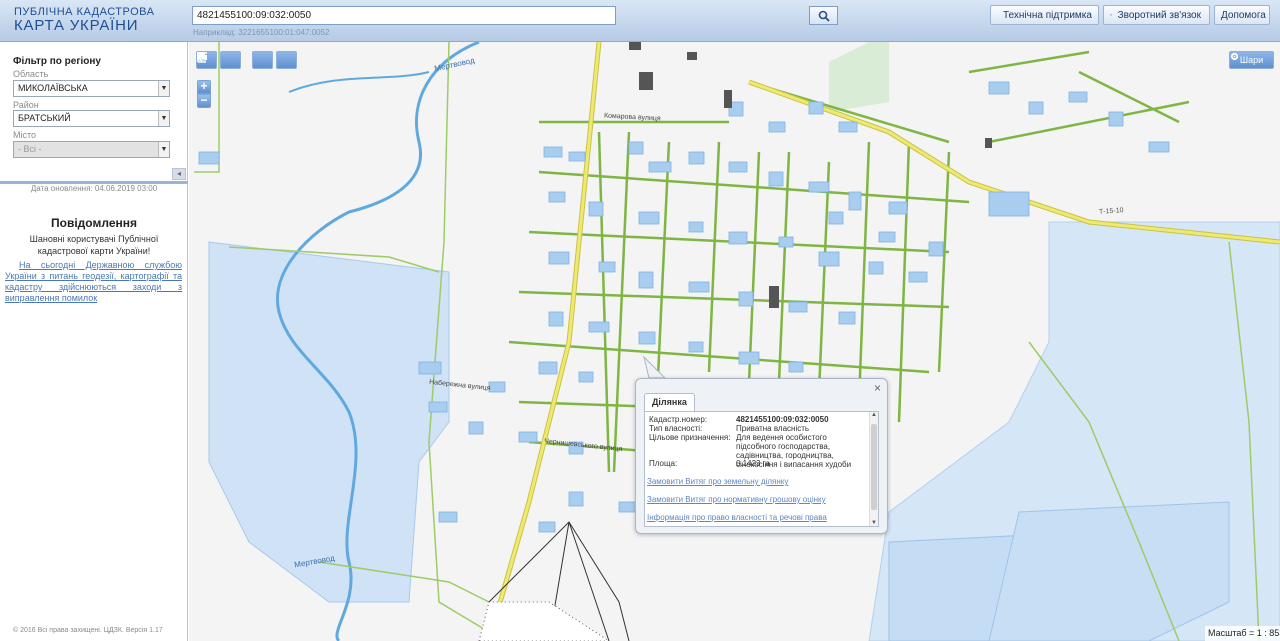 The height and width of the screenshot is (641, 1280). I want to click on map-toolbar: ?, so click(246, 60).